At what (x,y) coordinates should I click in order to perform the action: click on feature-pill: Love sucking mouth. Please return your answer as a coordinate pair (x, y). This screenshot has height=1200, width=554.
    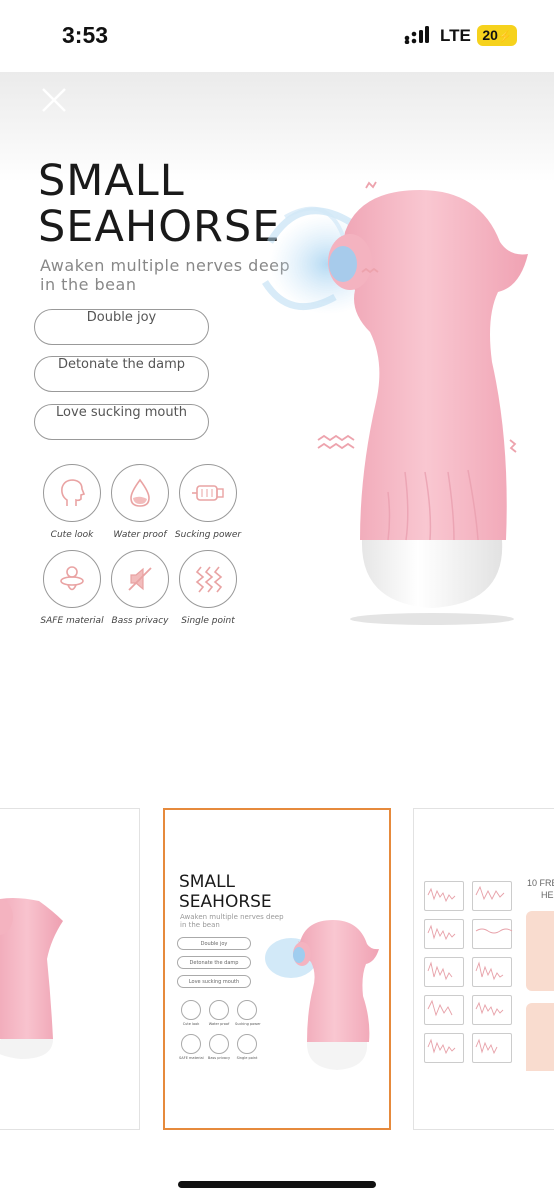
    Looking at the image, I should click on (121, 422).